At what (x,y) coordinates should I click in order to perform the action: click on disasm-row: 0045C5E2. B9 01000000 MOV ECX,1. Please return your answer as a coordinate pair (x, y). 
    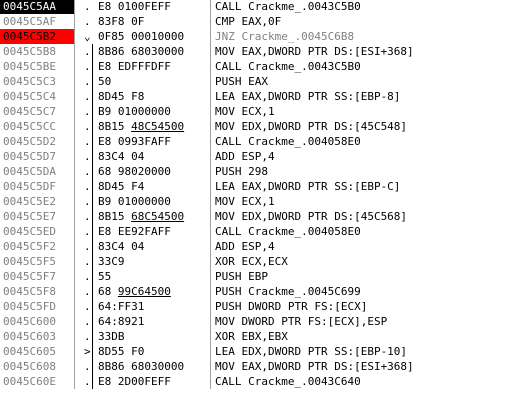
    Looking at the image, I should click on (263, 201).